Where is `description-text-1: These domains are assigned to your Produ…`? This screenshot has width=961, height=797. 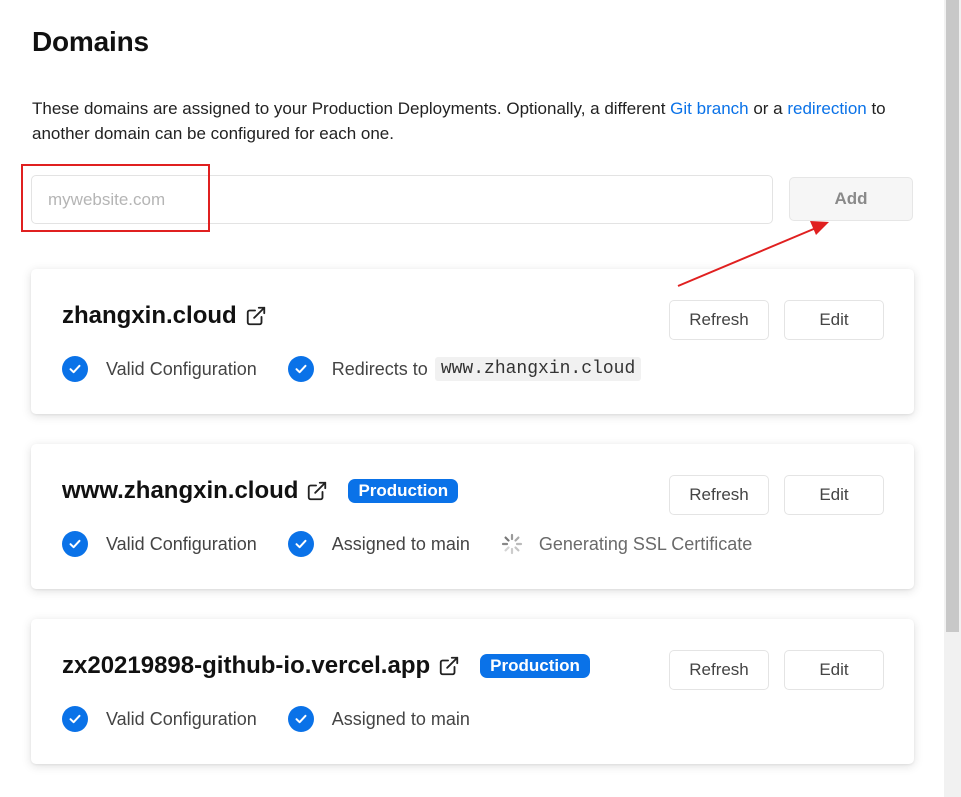
description-text-1: These domains are assigned to your Produ… is located at coordinates (351, 108).